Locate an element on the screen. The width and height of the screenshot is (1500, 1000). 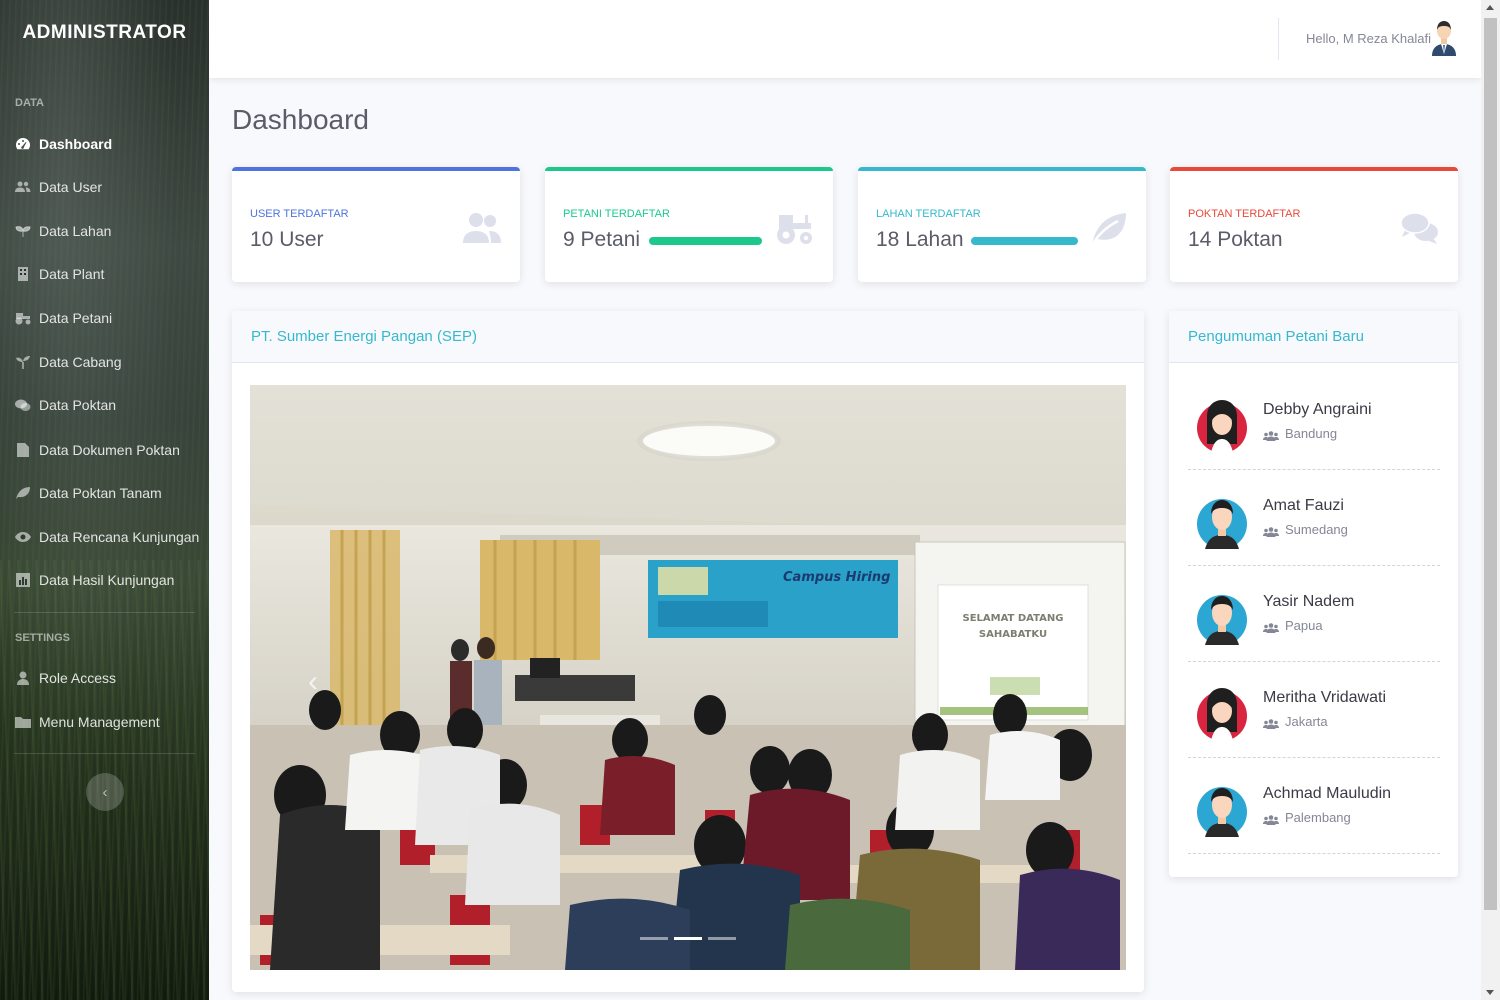
farmer-name: Amat Fauzi is located at coordinates (1303, 505).